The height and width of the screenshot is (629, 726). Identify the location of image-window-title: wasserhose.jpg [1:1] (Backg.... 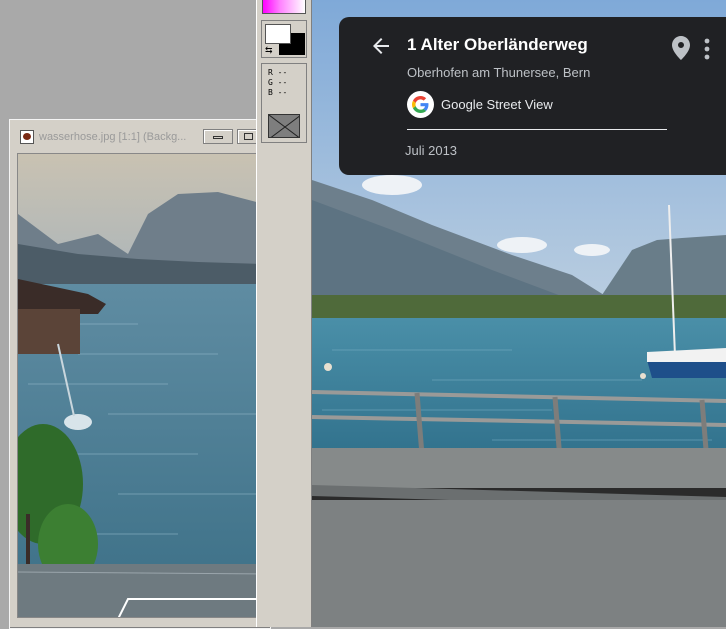
(113, 137).